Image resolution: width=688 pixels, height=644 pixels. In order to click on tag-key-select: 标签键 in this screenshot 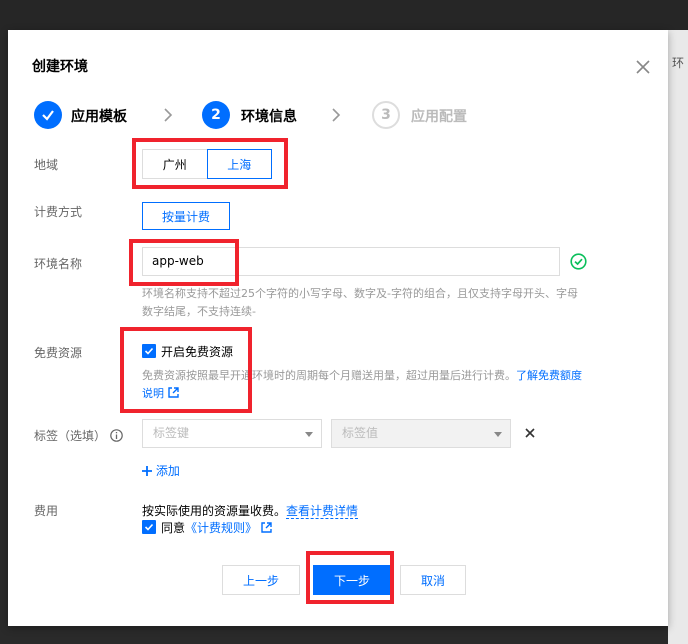, I will do `click(232, 433)`.